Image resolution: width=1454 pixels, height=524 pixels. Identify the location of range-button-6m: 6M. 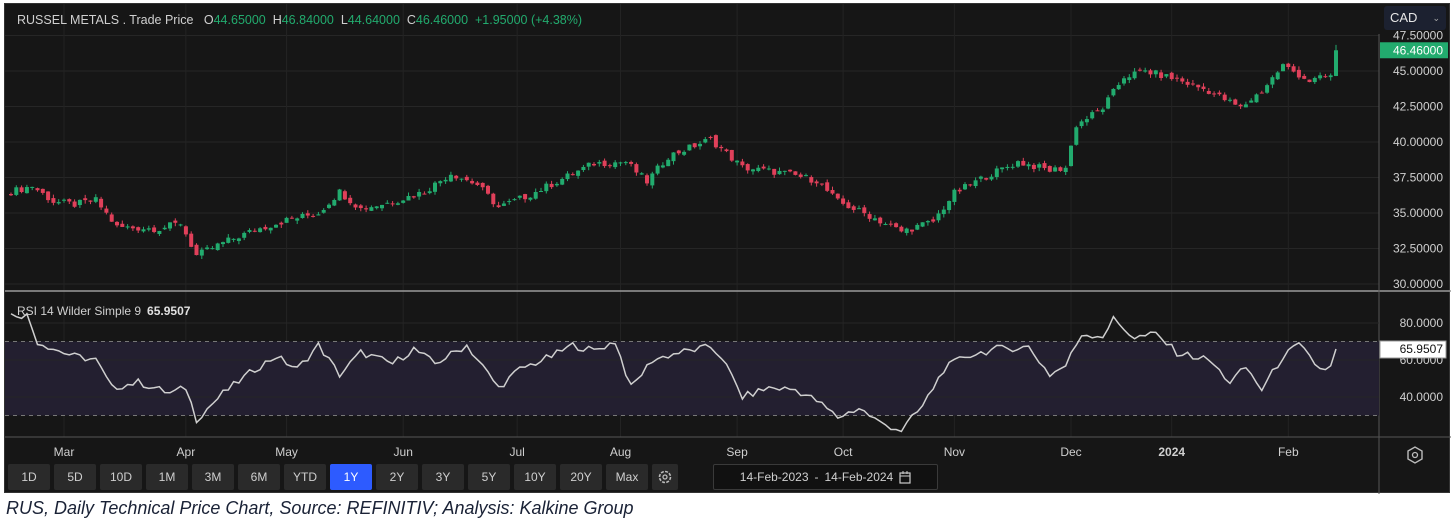
(259, 477).